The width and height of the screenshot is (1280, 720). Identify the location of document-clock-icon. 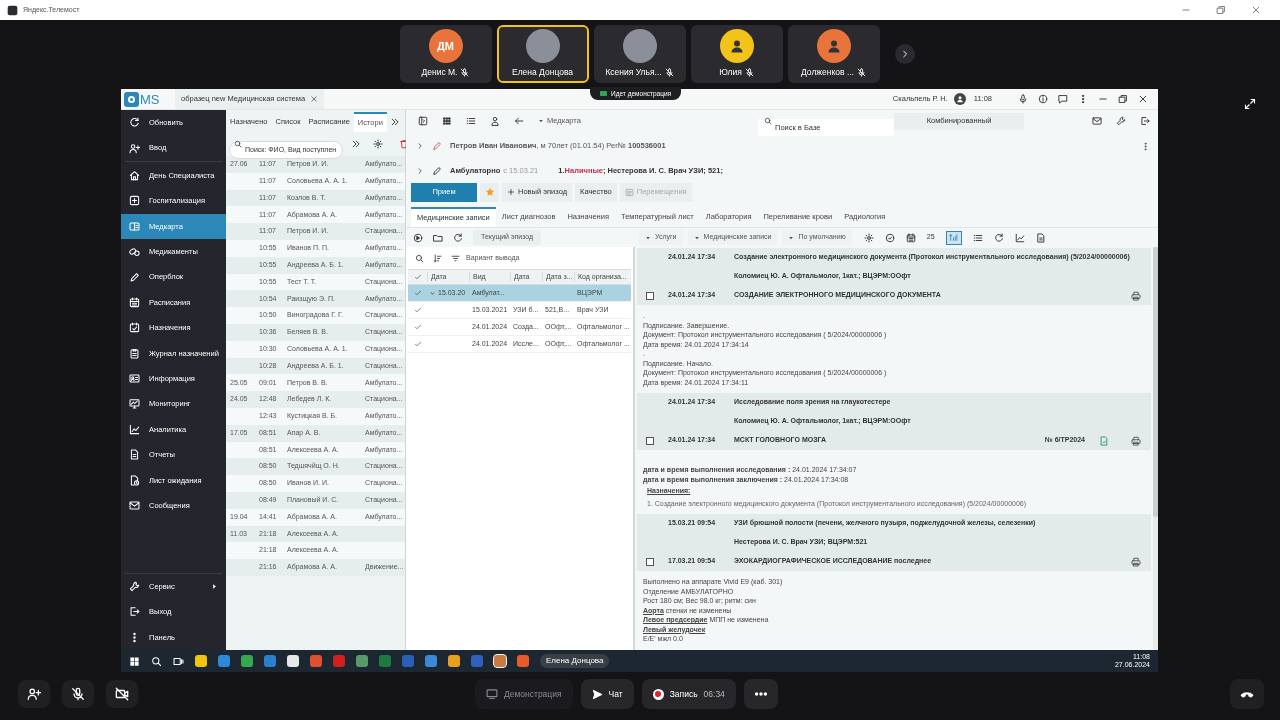
(134, 480).